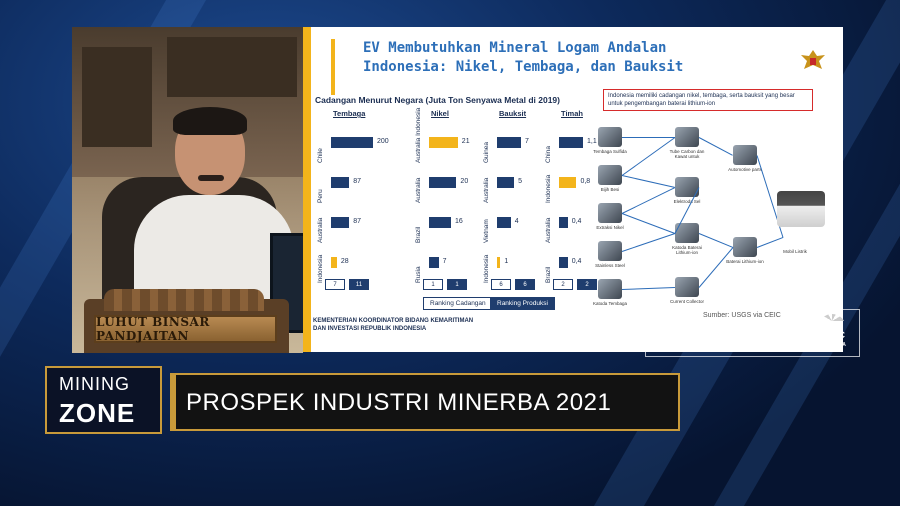 Image resolution: width=900 pixels, height=506 pixels. Describe the element at coordinates (686, 301) in the screenshot. I see `flow-node-label: Current Collector` at that location.